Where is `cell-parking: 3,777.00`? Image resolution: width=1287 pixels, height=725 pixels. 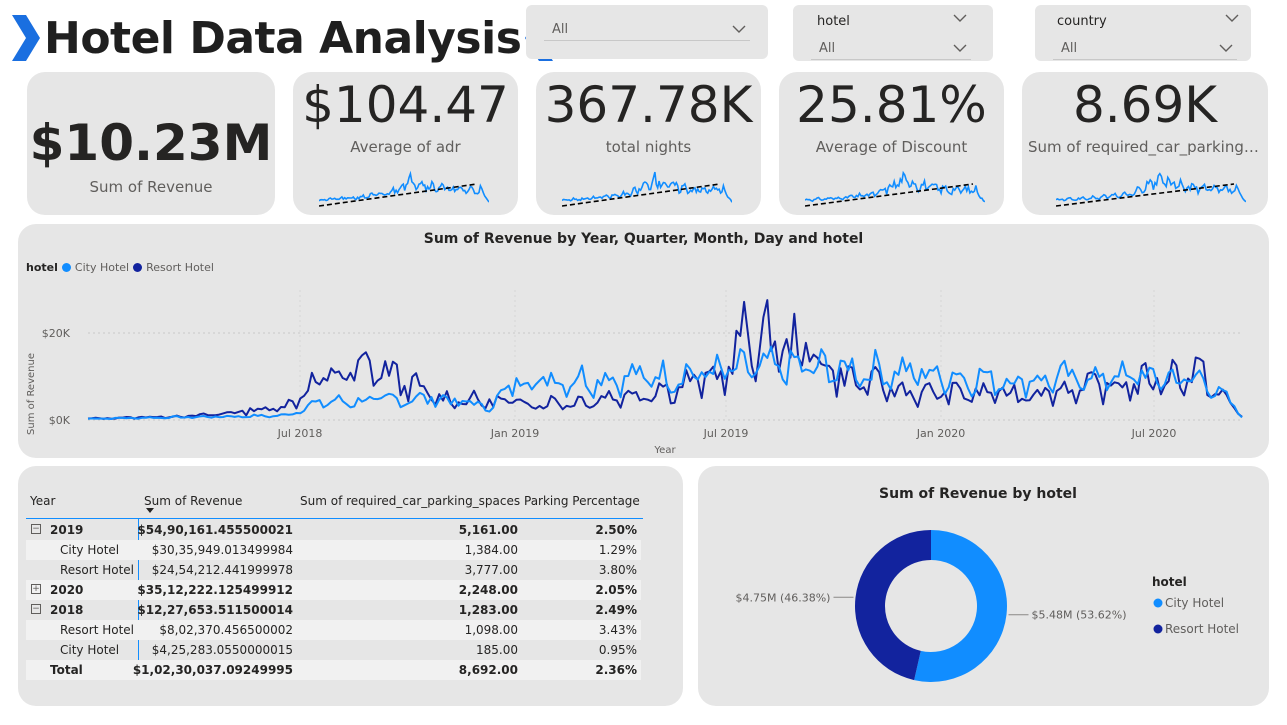 cell-parking: 3,777.00 is located at coordinates (491, 570).